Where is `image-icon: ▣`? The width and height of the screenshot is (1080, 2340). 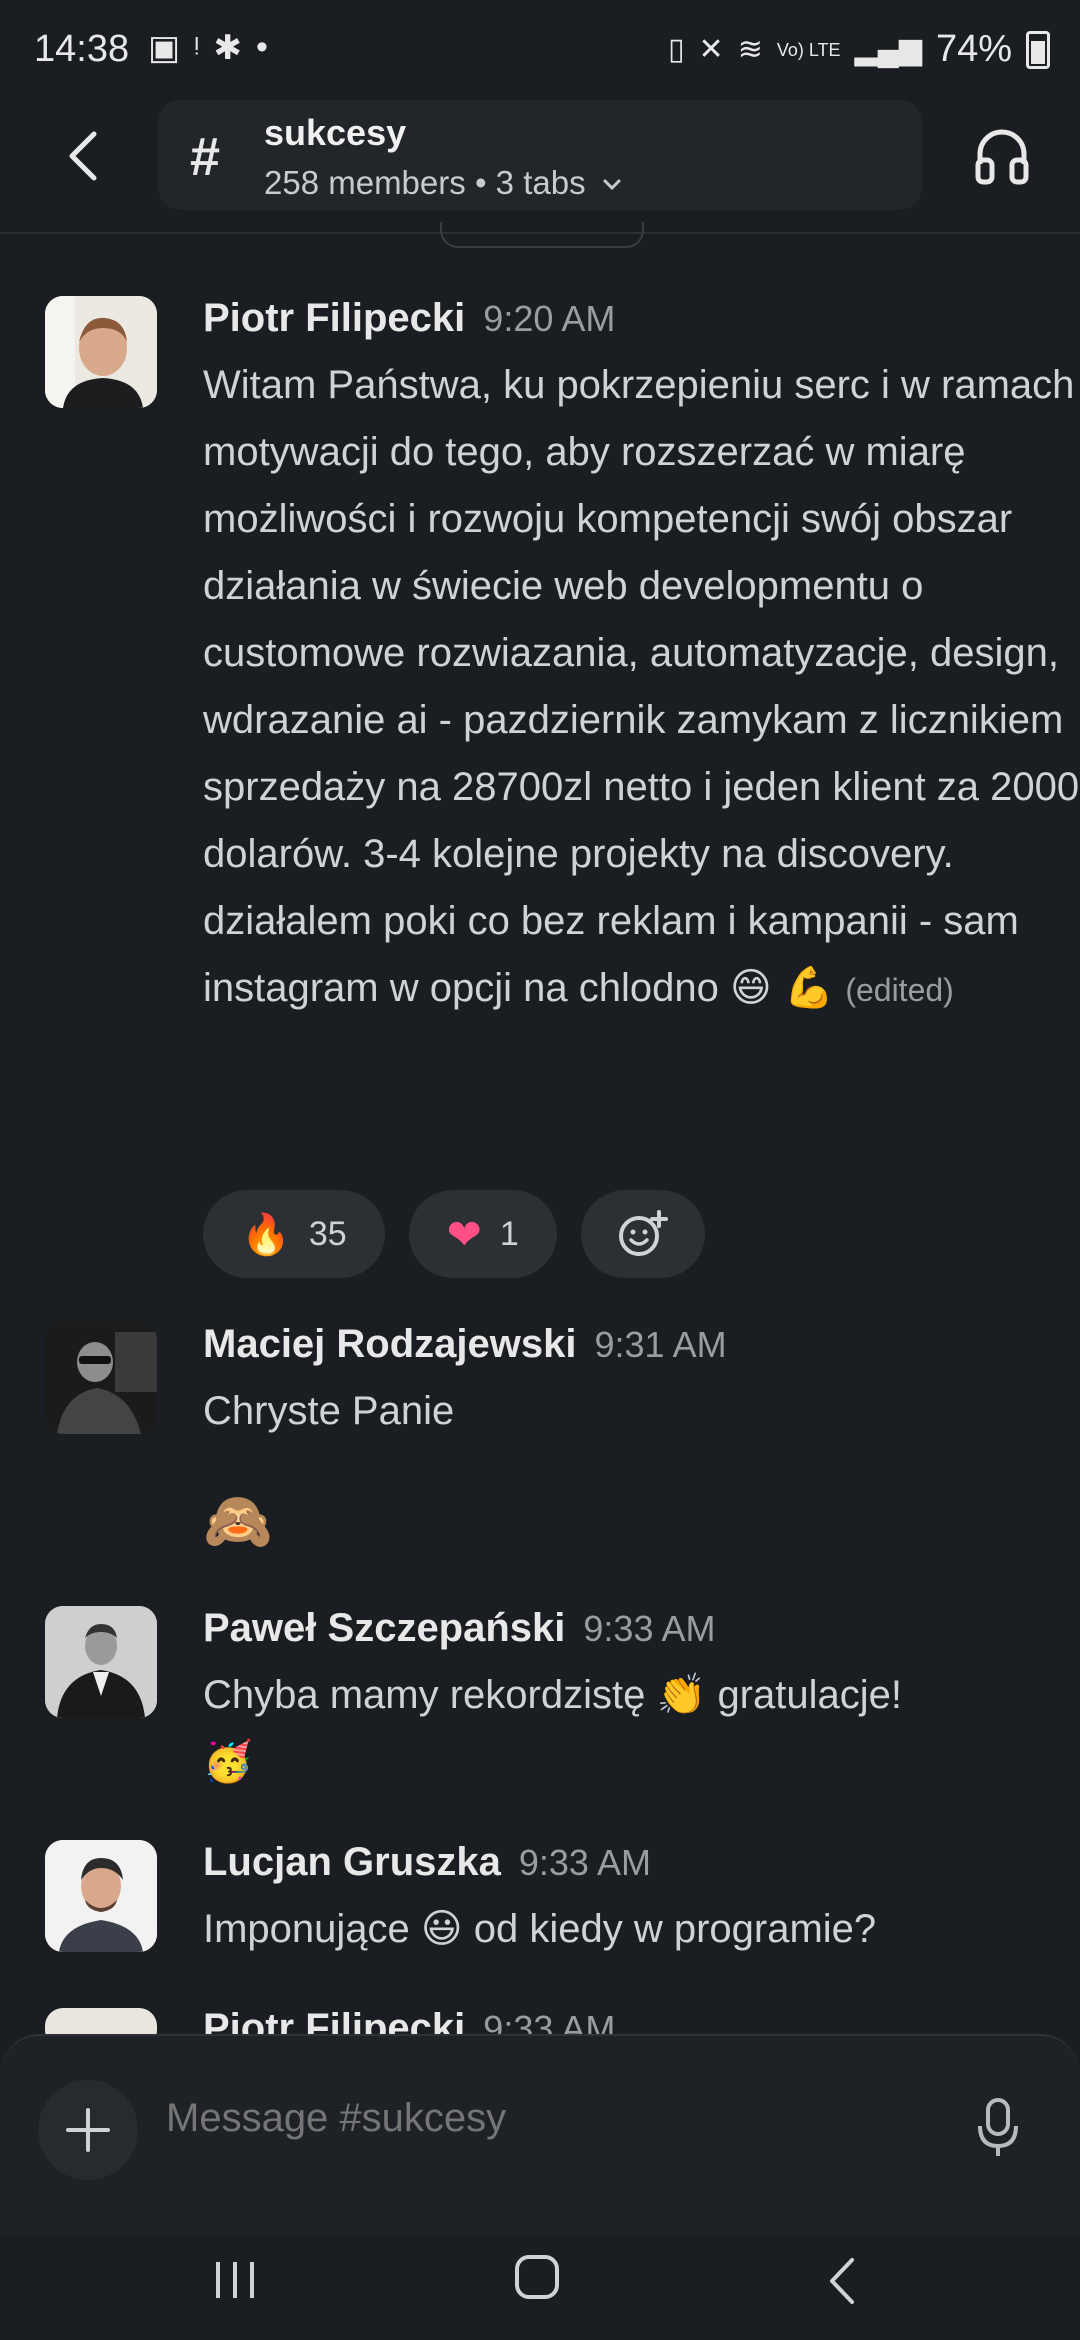
image-icon: ▣ is located at coordinates (164, 48).